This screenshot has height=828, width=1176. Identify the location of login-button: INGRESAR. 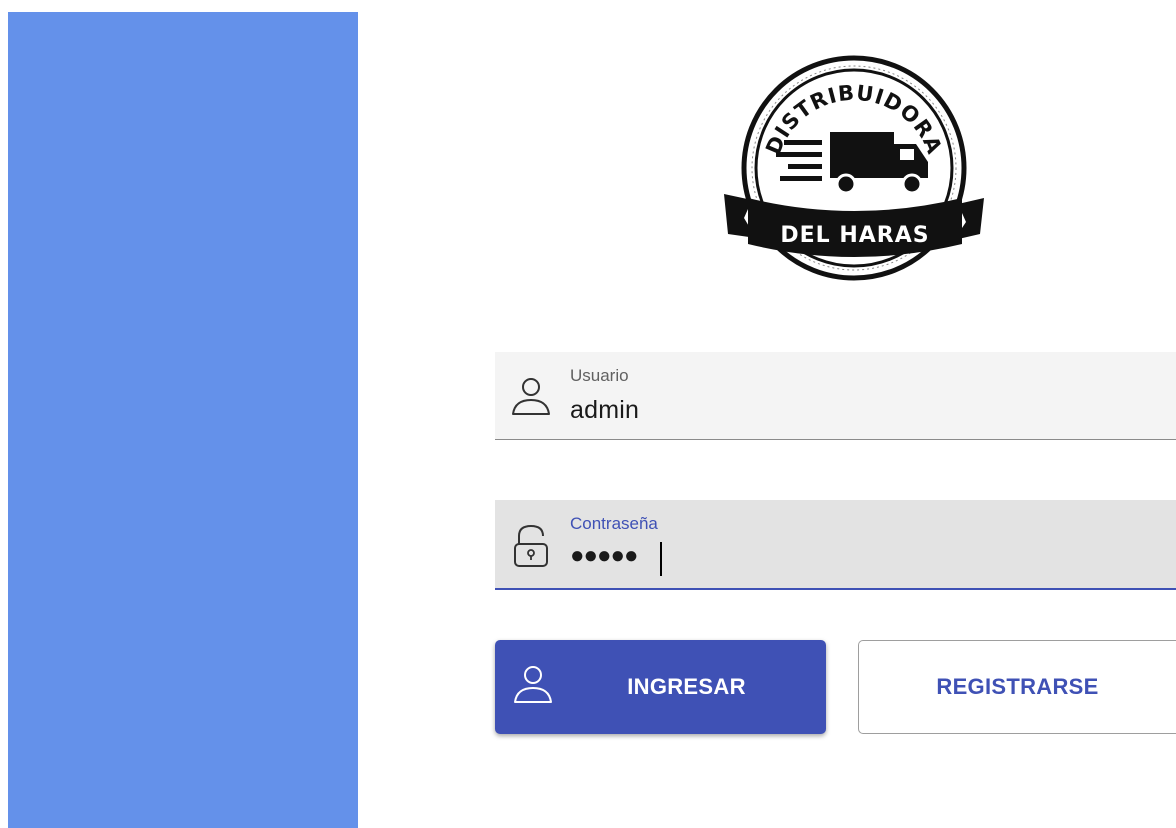
(660, 687).